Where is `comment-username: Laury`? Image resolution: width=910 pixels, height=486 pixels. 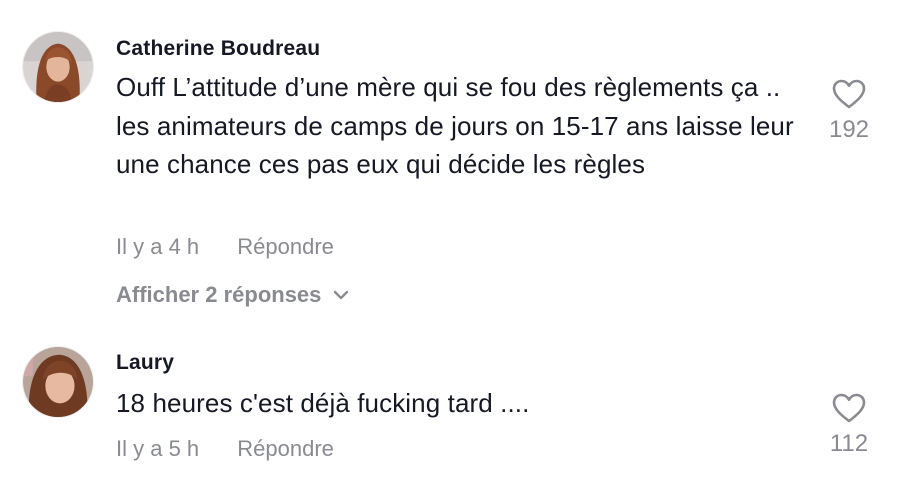
comment-username: Laury is located at coordinates (145, 363).